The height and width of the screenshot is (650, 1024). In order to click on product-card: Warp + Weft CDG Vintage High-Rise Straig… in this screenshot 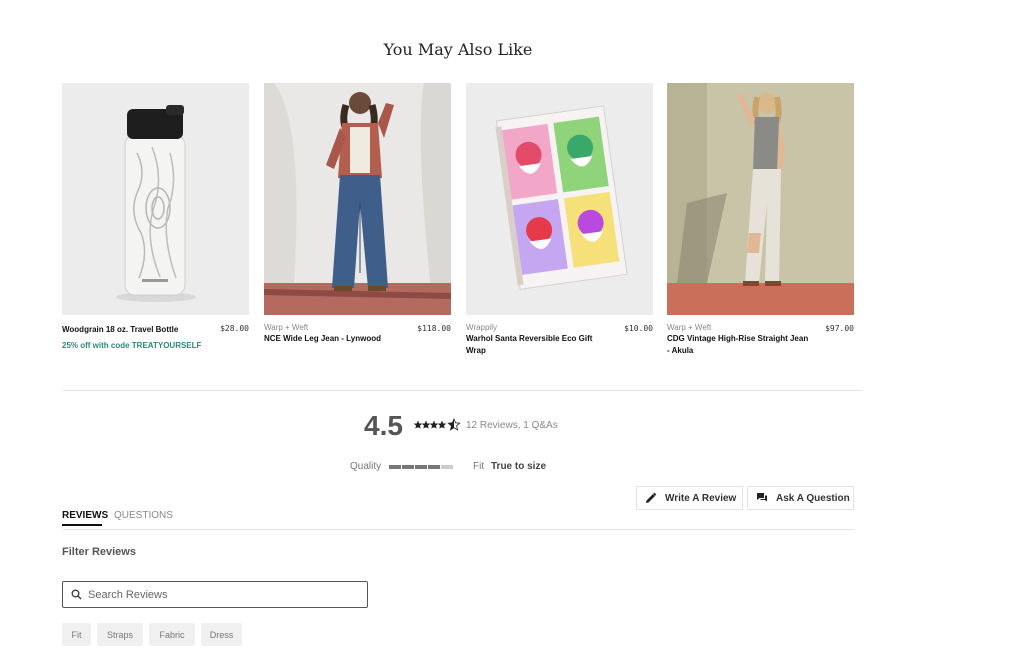, I will do `click(760, 233)`.